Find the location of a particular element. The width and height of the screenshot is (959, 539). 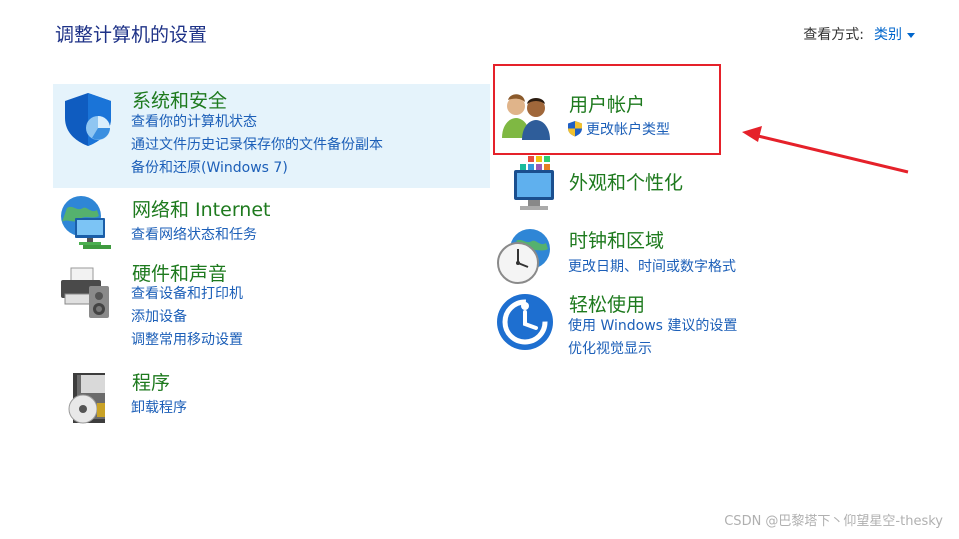

category-title: 网络和 Internet is located at coordinates (201, 208).